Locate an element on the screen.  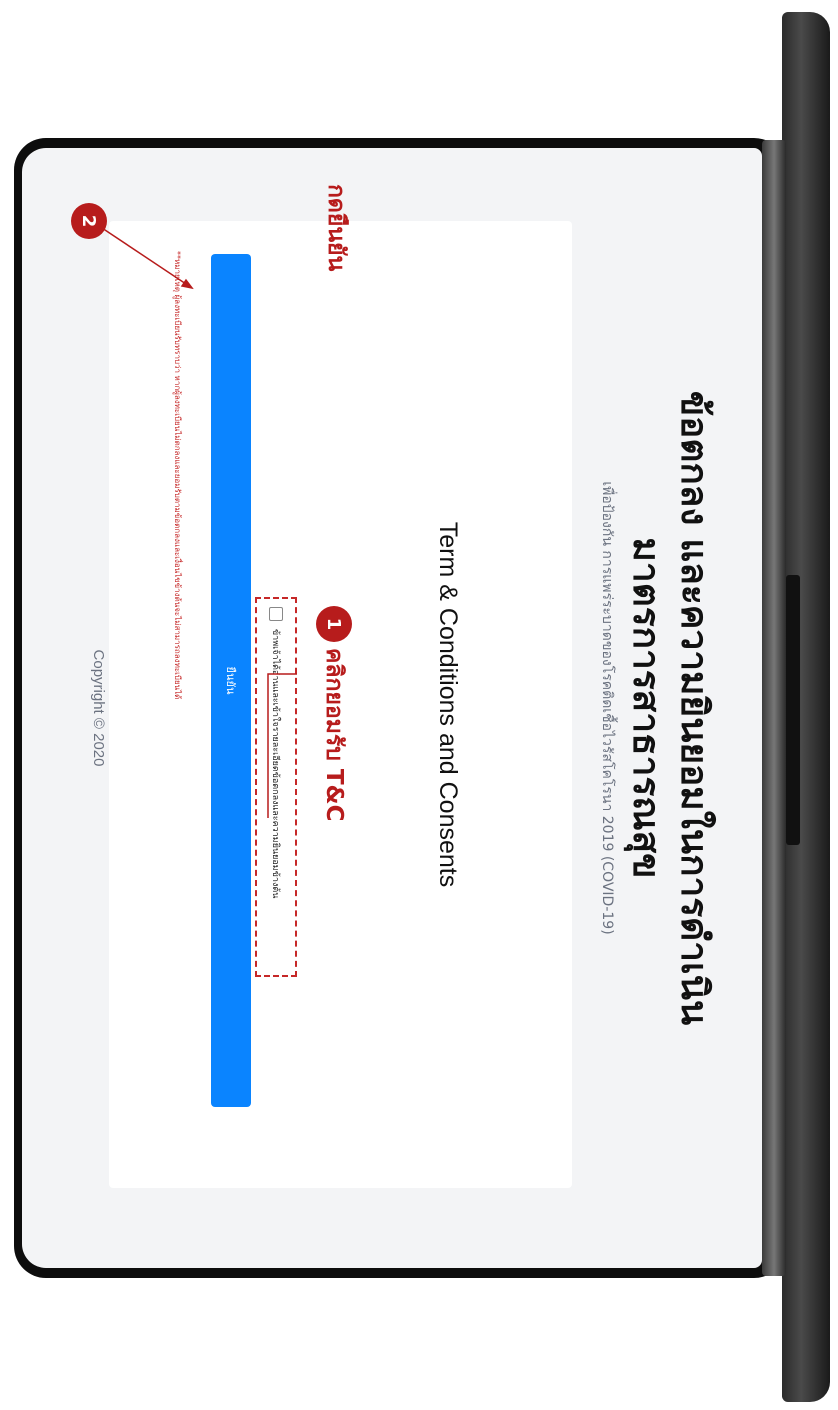
step2-badge: 2 is located at coordinates (89, 221).